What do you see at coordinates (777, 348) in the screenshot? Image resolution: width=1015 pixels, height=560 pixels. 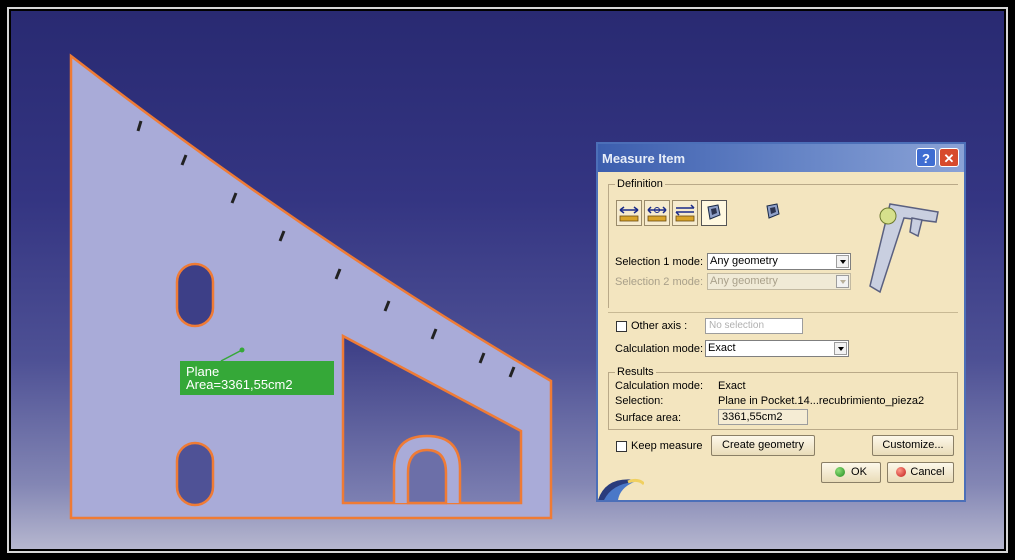 I see `calc-mode-combo: Exact` at bounding box center [777, 348].